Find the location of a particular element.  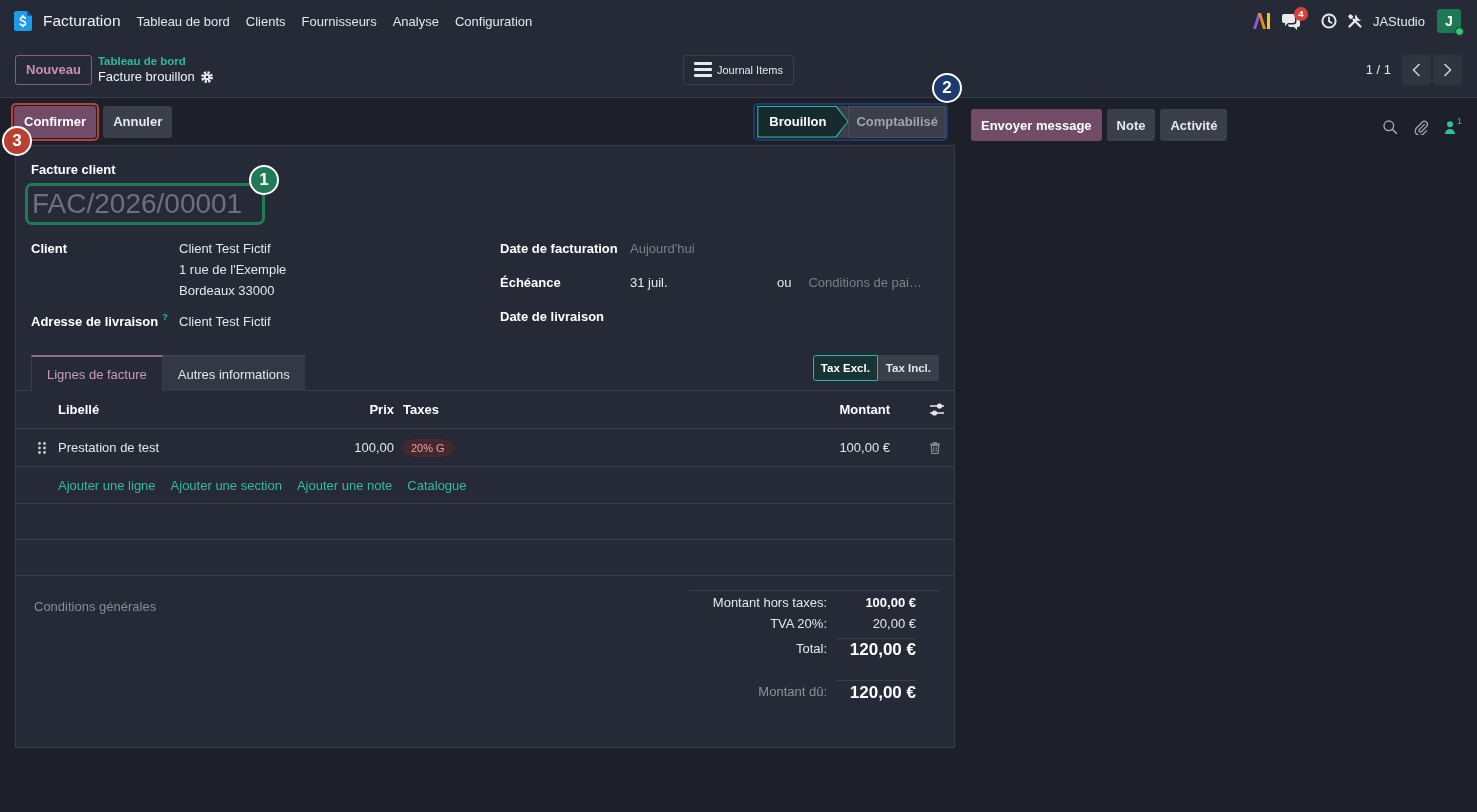

chatter-button: Note is located at coordinates (1131, 125).